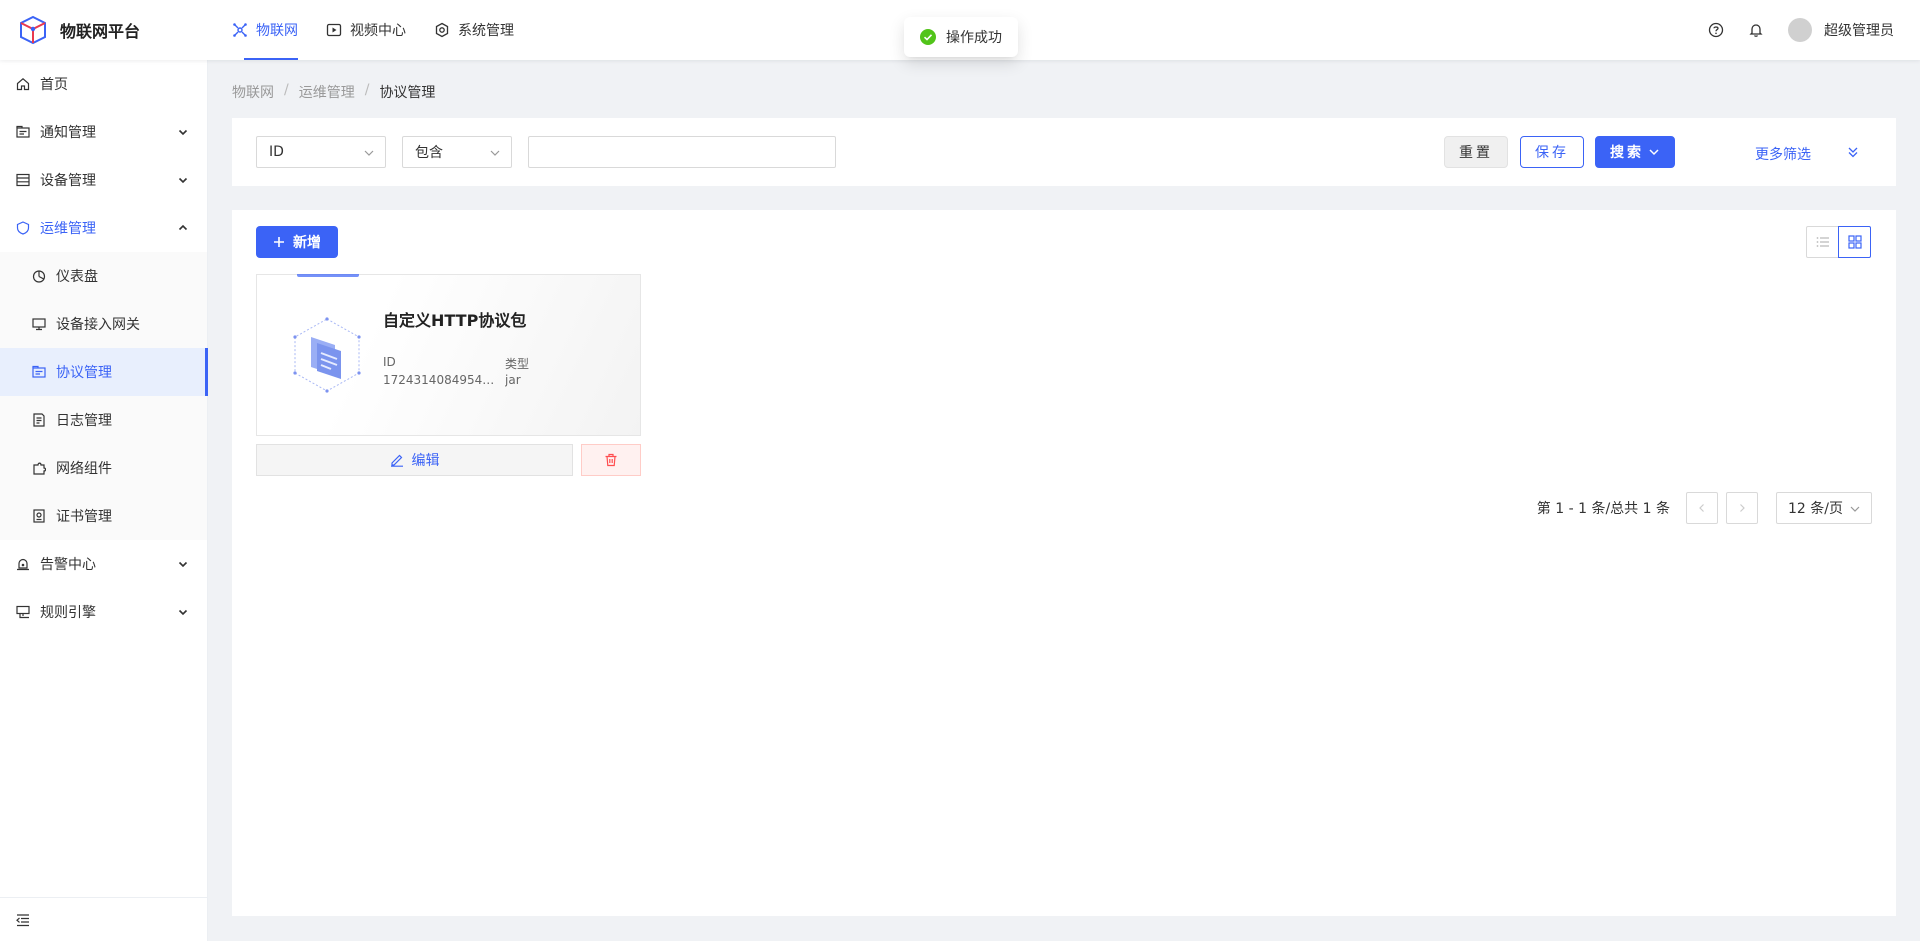 Image resolution: width=1920 pixels, height=941 pixels. I want to click on rule-icon, so click(23, 612).